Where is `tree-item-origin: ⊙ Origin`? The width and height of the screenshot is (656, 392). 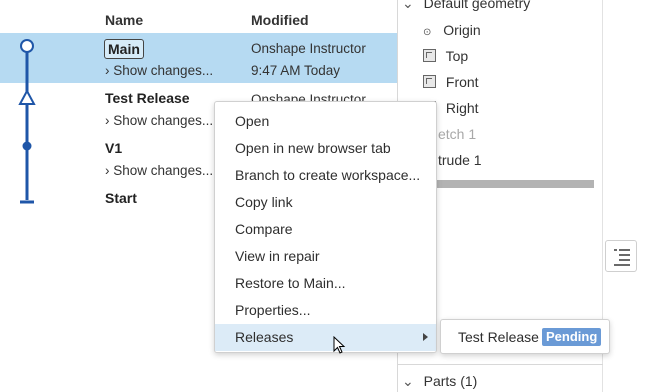
tree-item-origin: ⊙ Origin is located at coordinates (452, 30).